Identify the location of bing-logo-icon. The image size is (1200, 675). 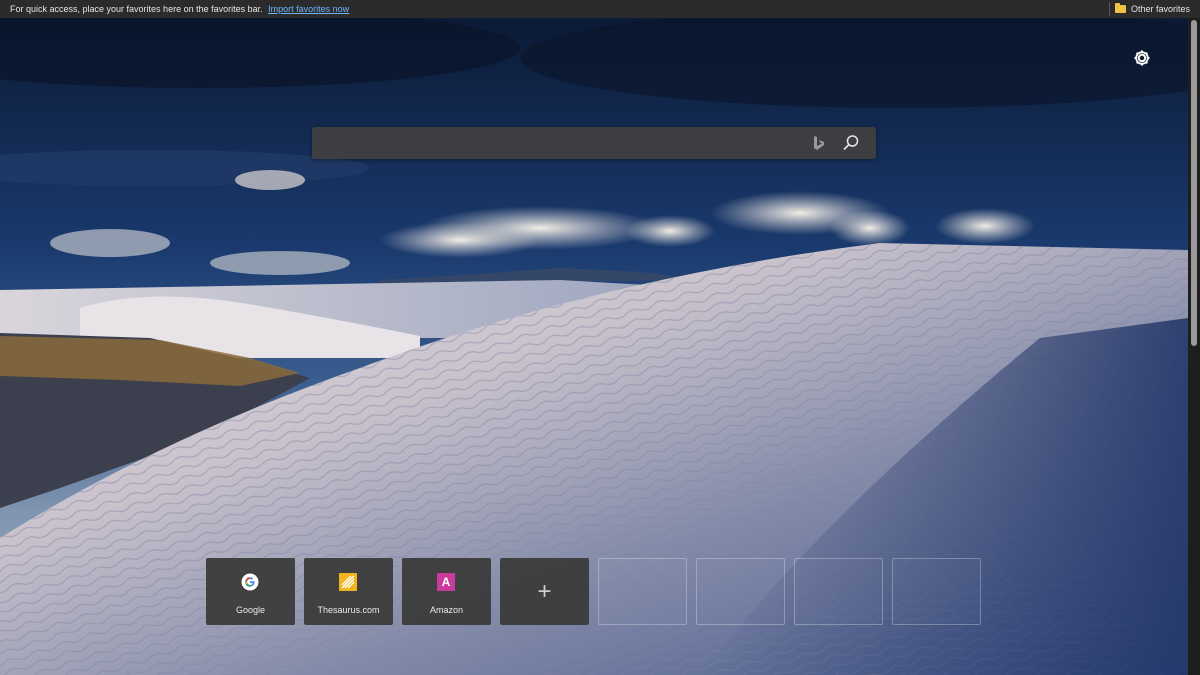
(819, 143).